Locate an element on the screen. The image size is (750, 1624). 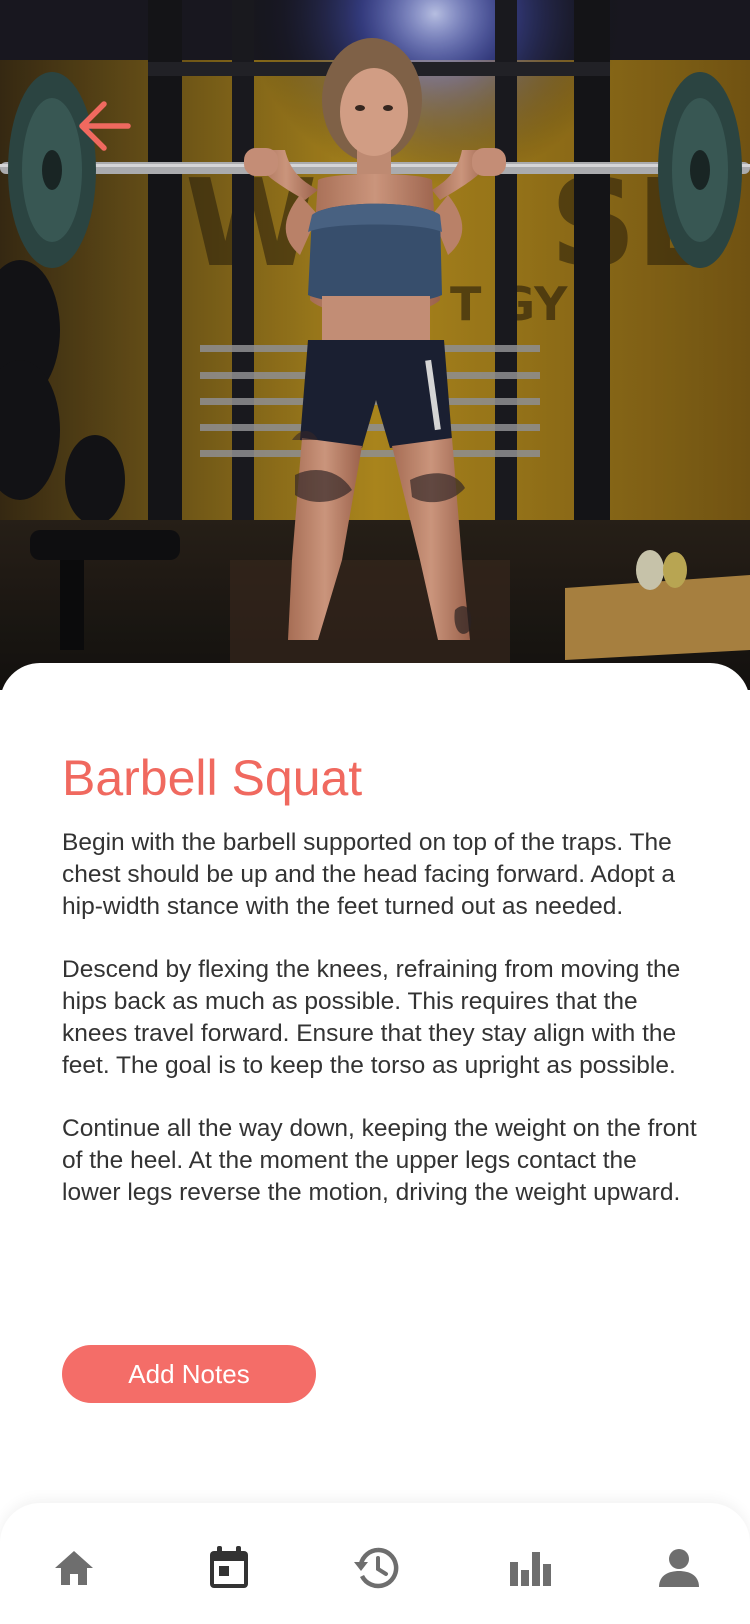
back-button is located at coordinates (104, 126).